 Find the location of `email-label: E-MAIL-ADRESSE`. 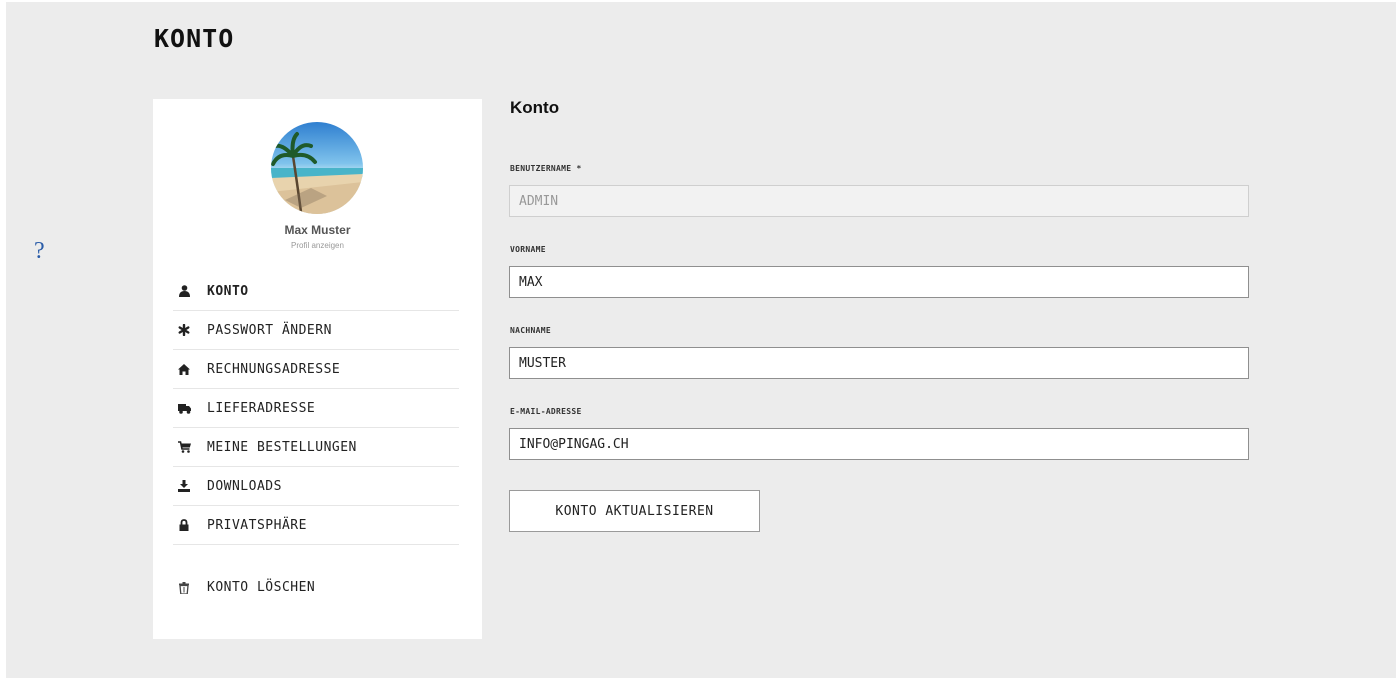

email-label: E-MAIL-ADRESSE is located at coordinates (546, 411).